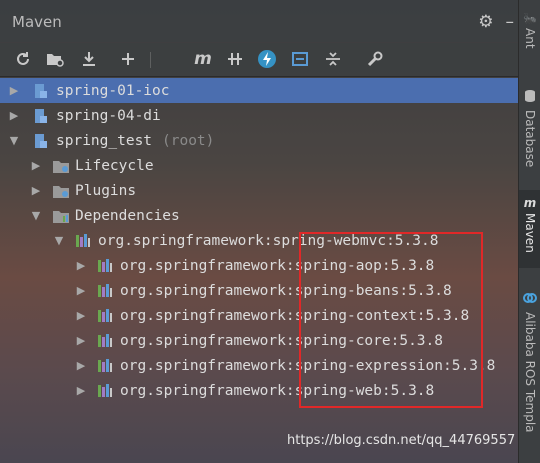 This screenshot has width=540, height=463. Describe the element at coordinates (300, 59) in the screenshot. I see `show-dependencies-icon` at that location.